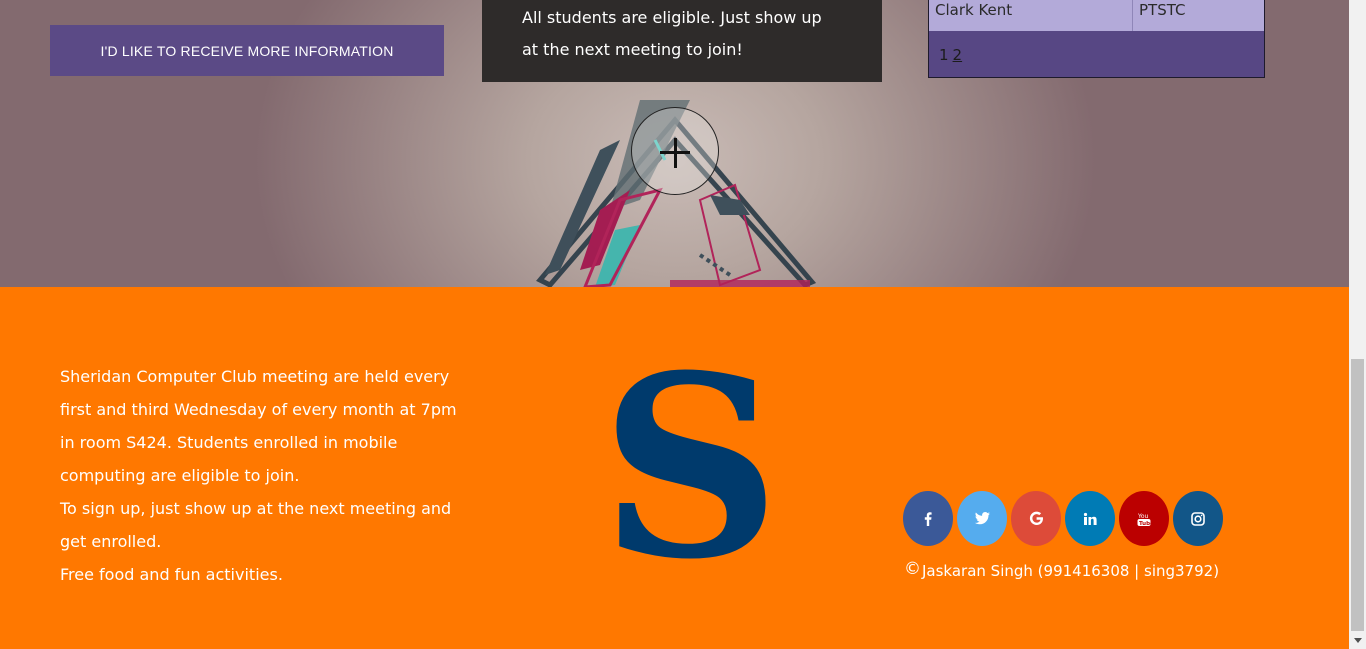 The width and height of the screenshot is (1366, 649). What do you see at coordinates (950, 55) in the screenshot?
I see `table-pagination: 12` at bounding box center [950, 55].